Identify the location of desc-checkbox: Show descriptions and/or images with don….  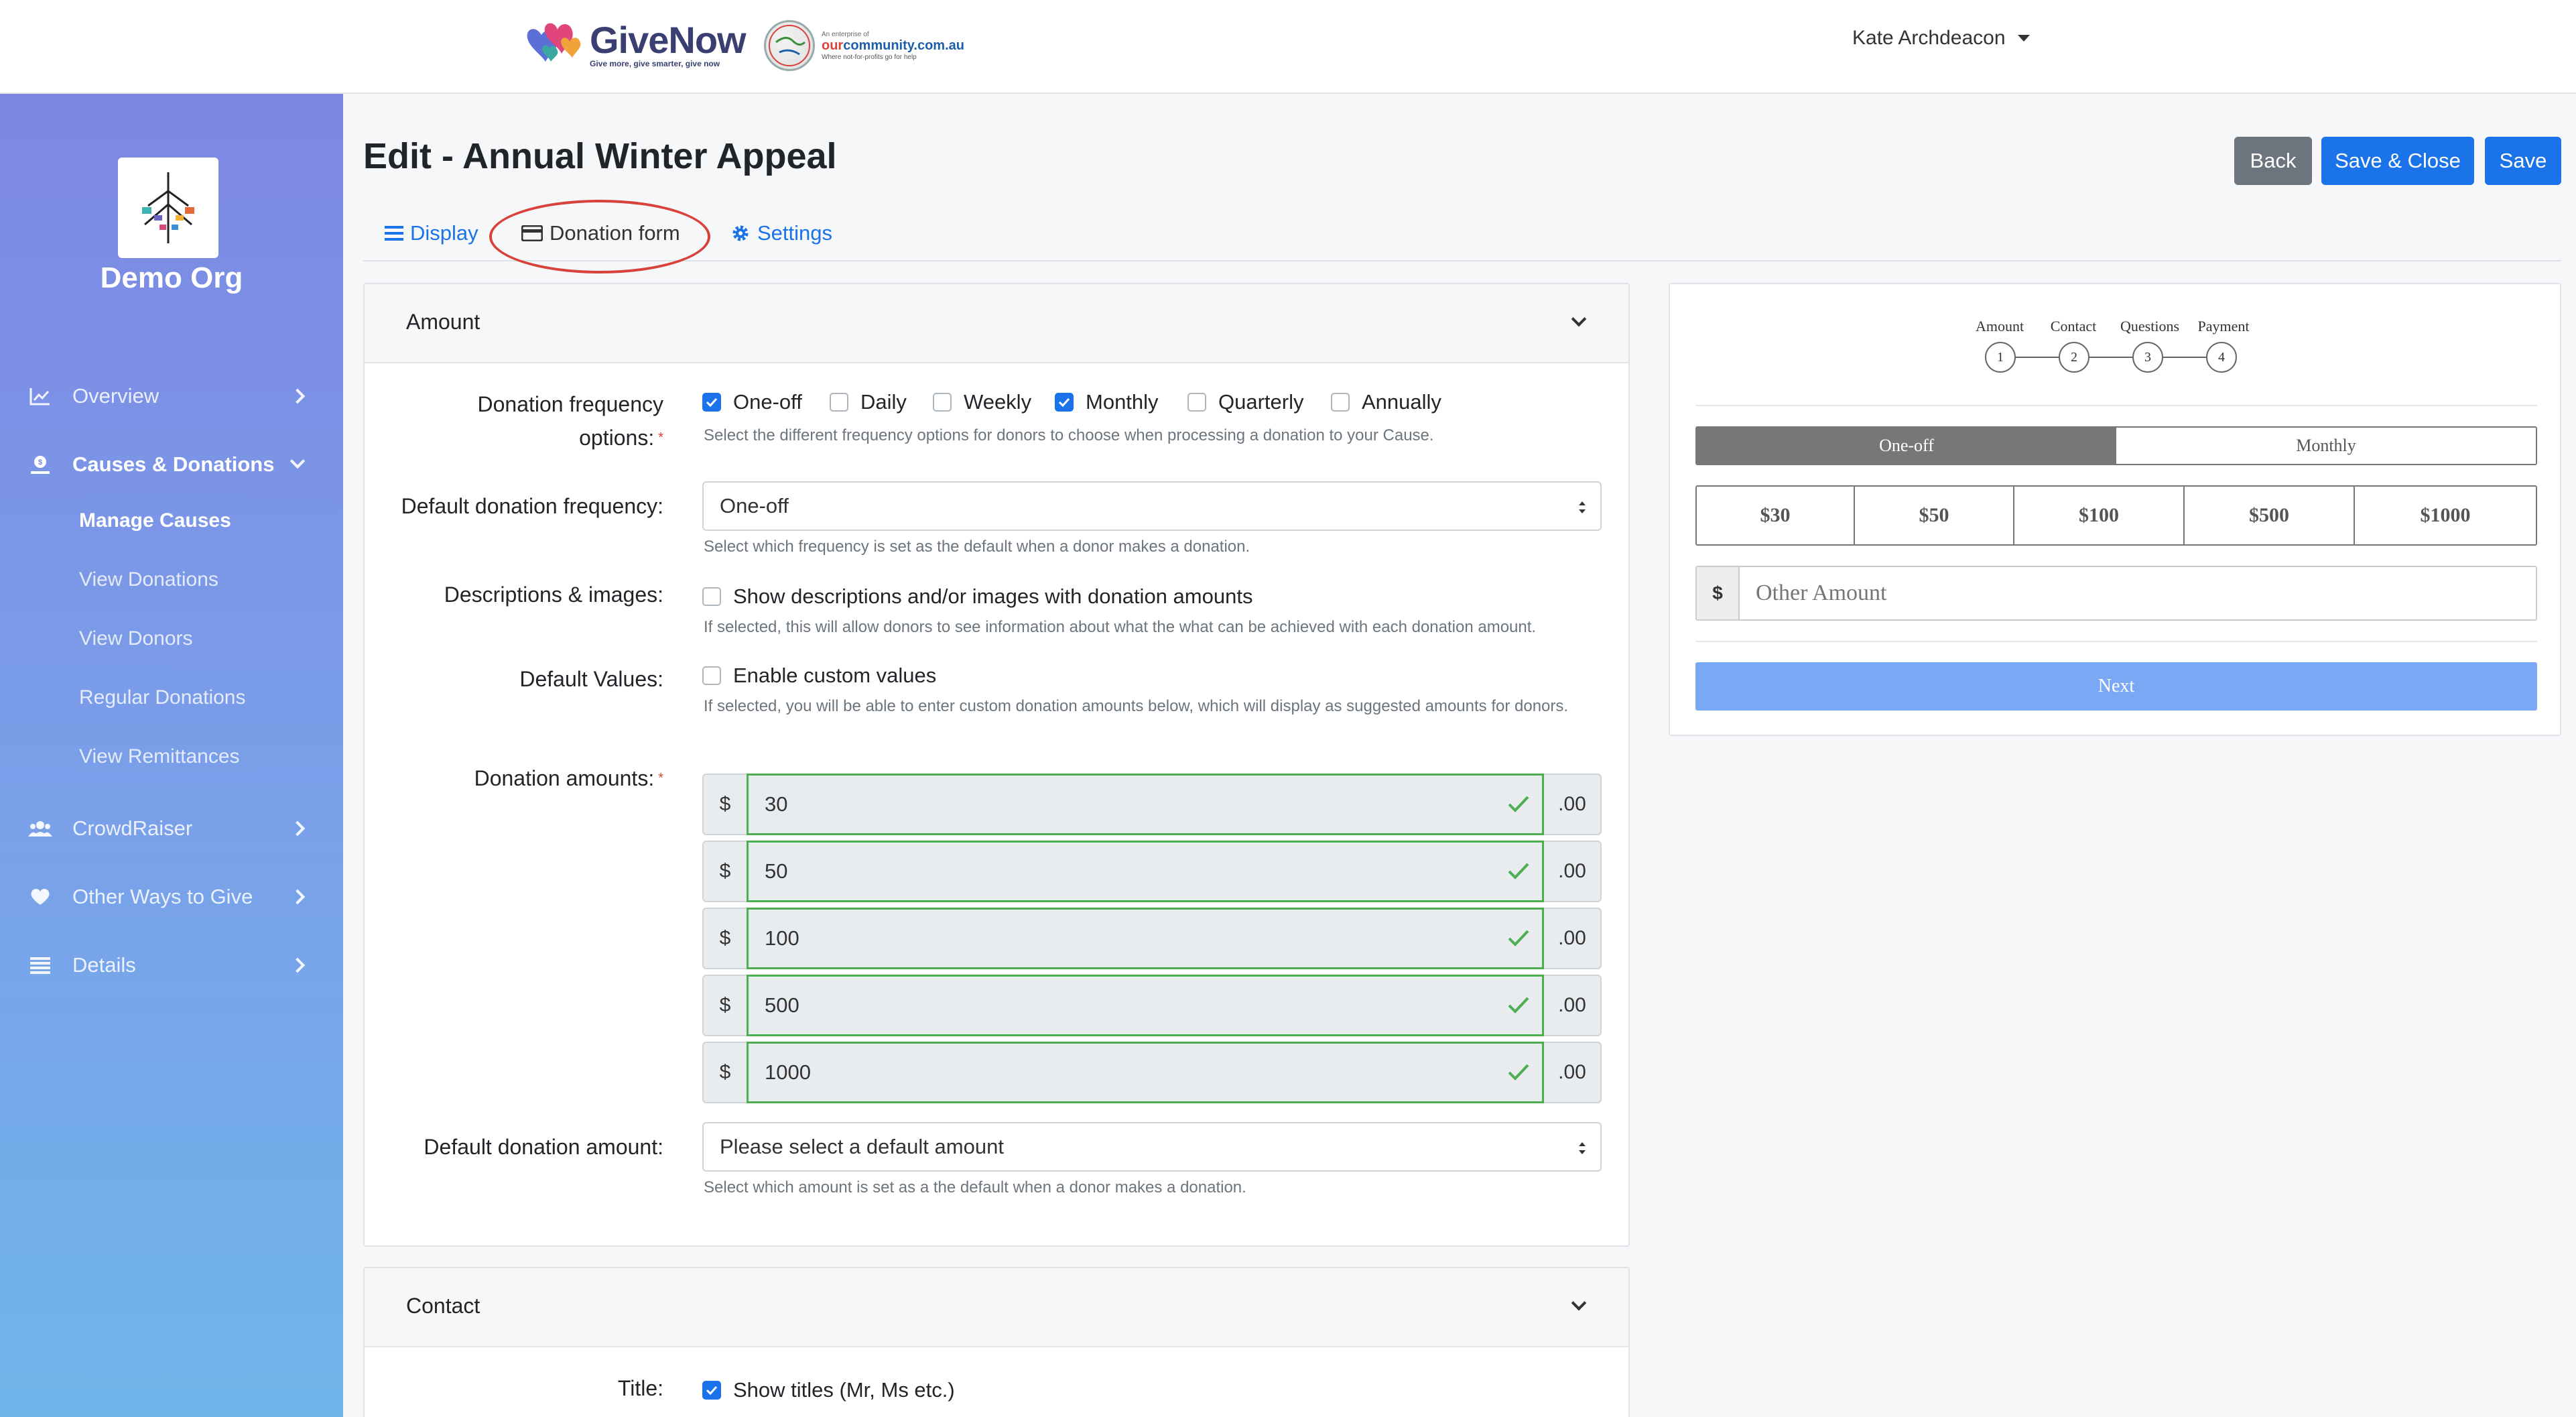
(977, 596).